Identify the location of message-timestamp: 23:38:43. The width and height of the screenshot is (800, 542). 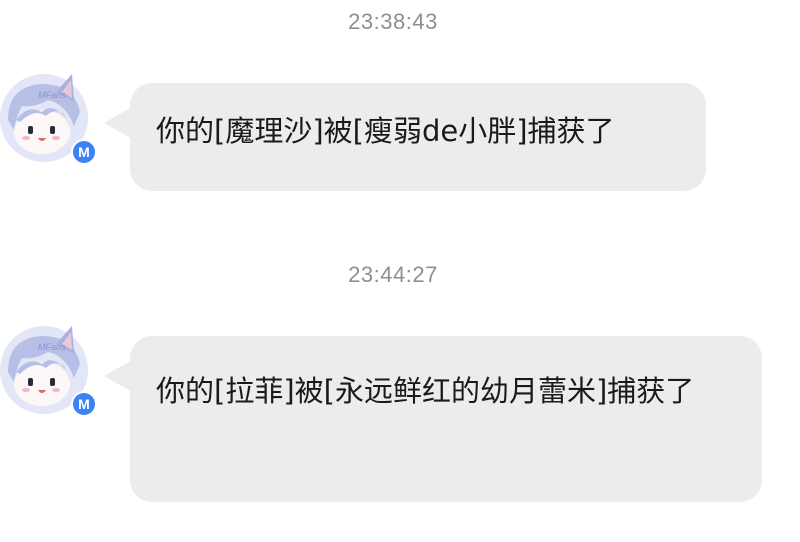
(393, 21).